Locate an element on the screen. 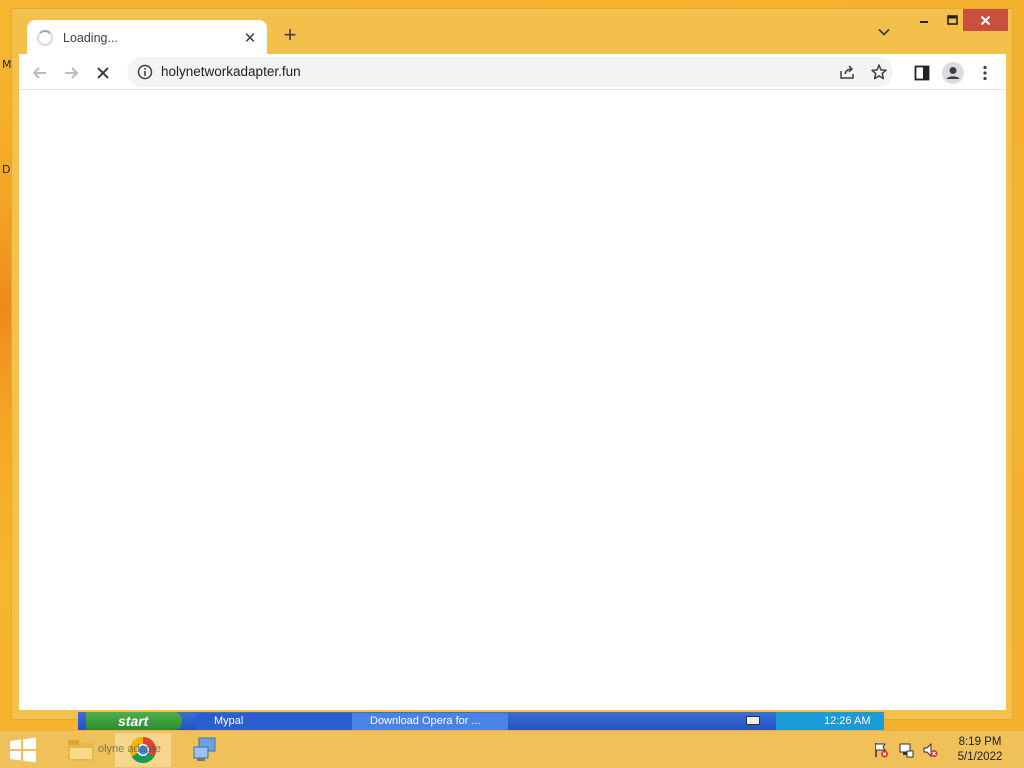 The width and height of the screenshot is (1024, 768). arrow-left-icon is located at coordinates (39, 73).